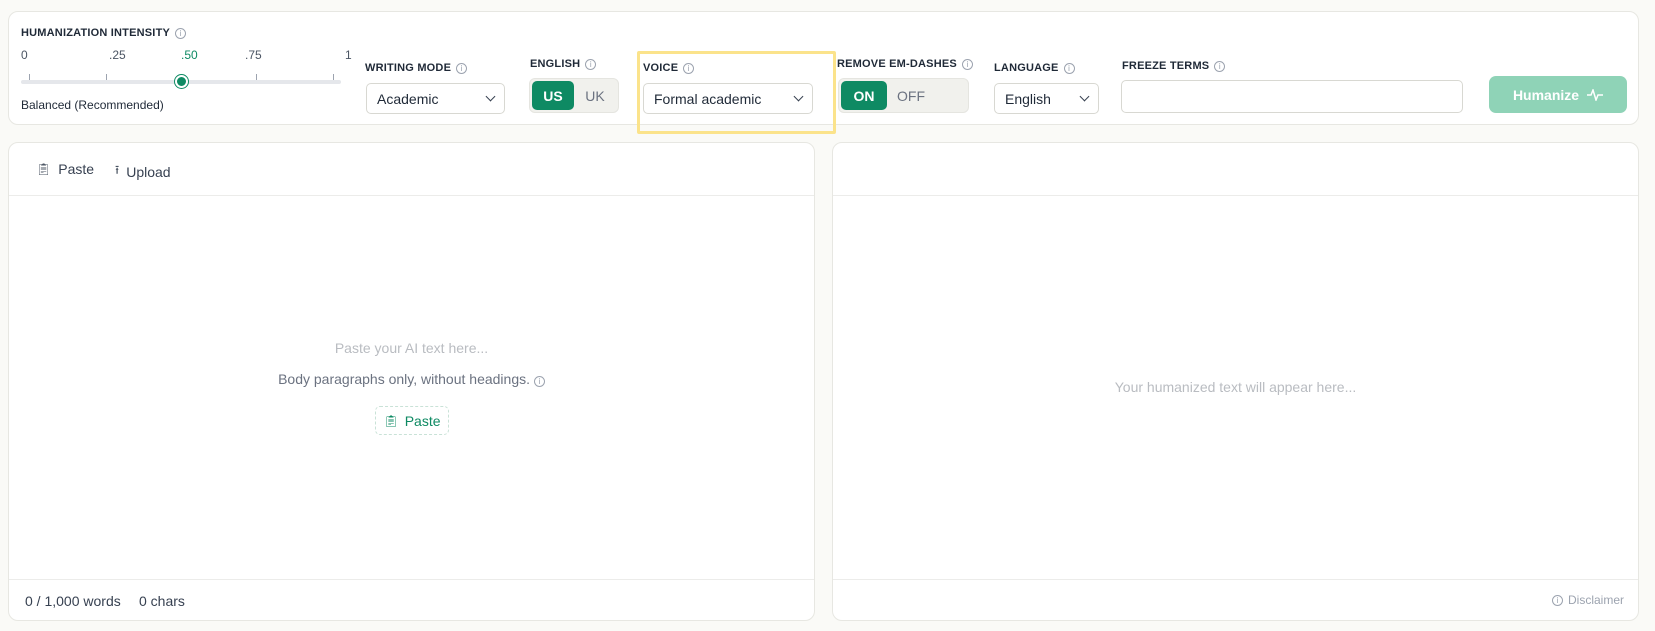 This screenshot has width=1655, height=631. I want to click on char-count: 0 chars, so click(162, 601).